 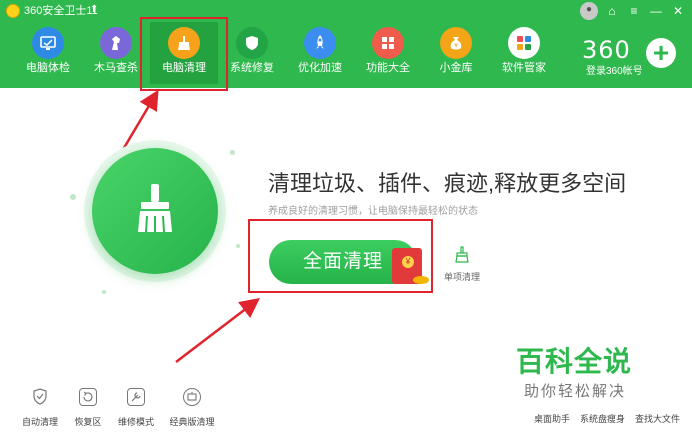 I want to click on desktop-assistant-link: 桌面助手, so click(x=552, y=418).